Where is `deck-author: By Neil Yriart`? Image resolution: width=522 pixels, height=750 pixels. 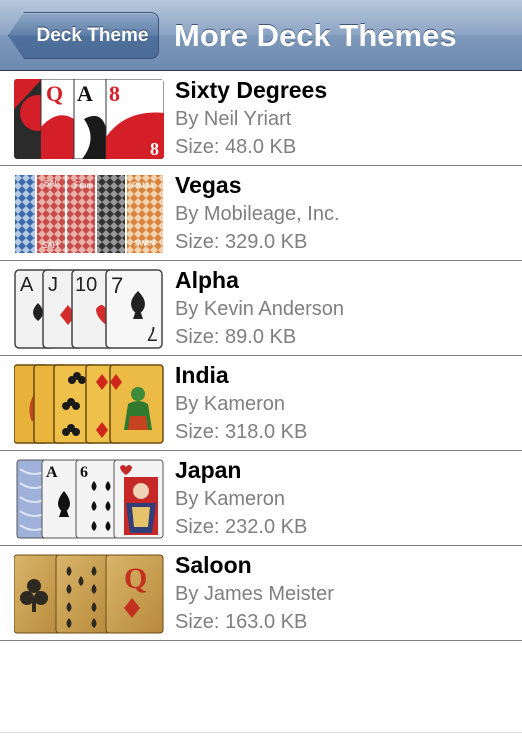 deck-author: By Neil Yriart is located at coordinates (233, 119).